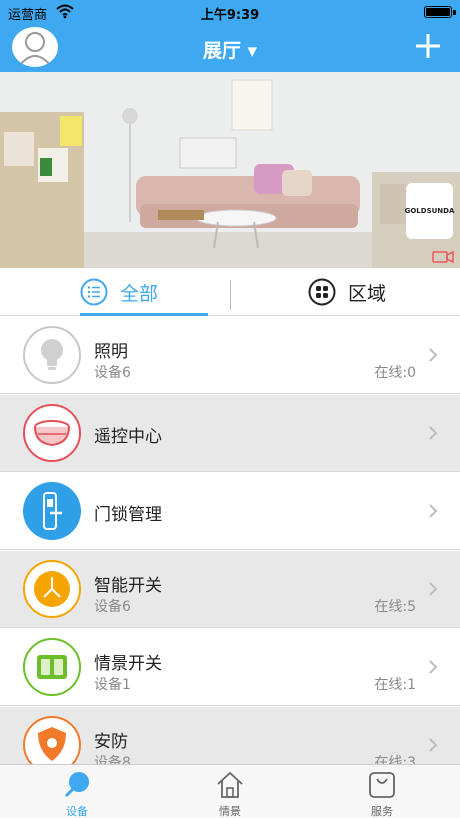 The image size is (460, 818). Describe the element at coordinates (111, 742) in the screenshot. I see `device-name: 安防` at that location.